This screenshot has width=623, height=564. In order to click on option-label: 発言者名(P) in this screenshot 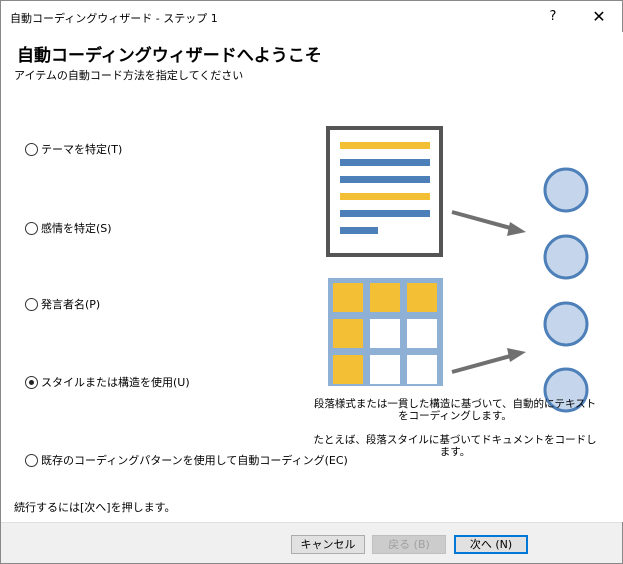, I will do `click(71, 304)`.